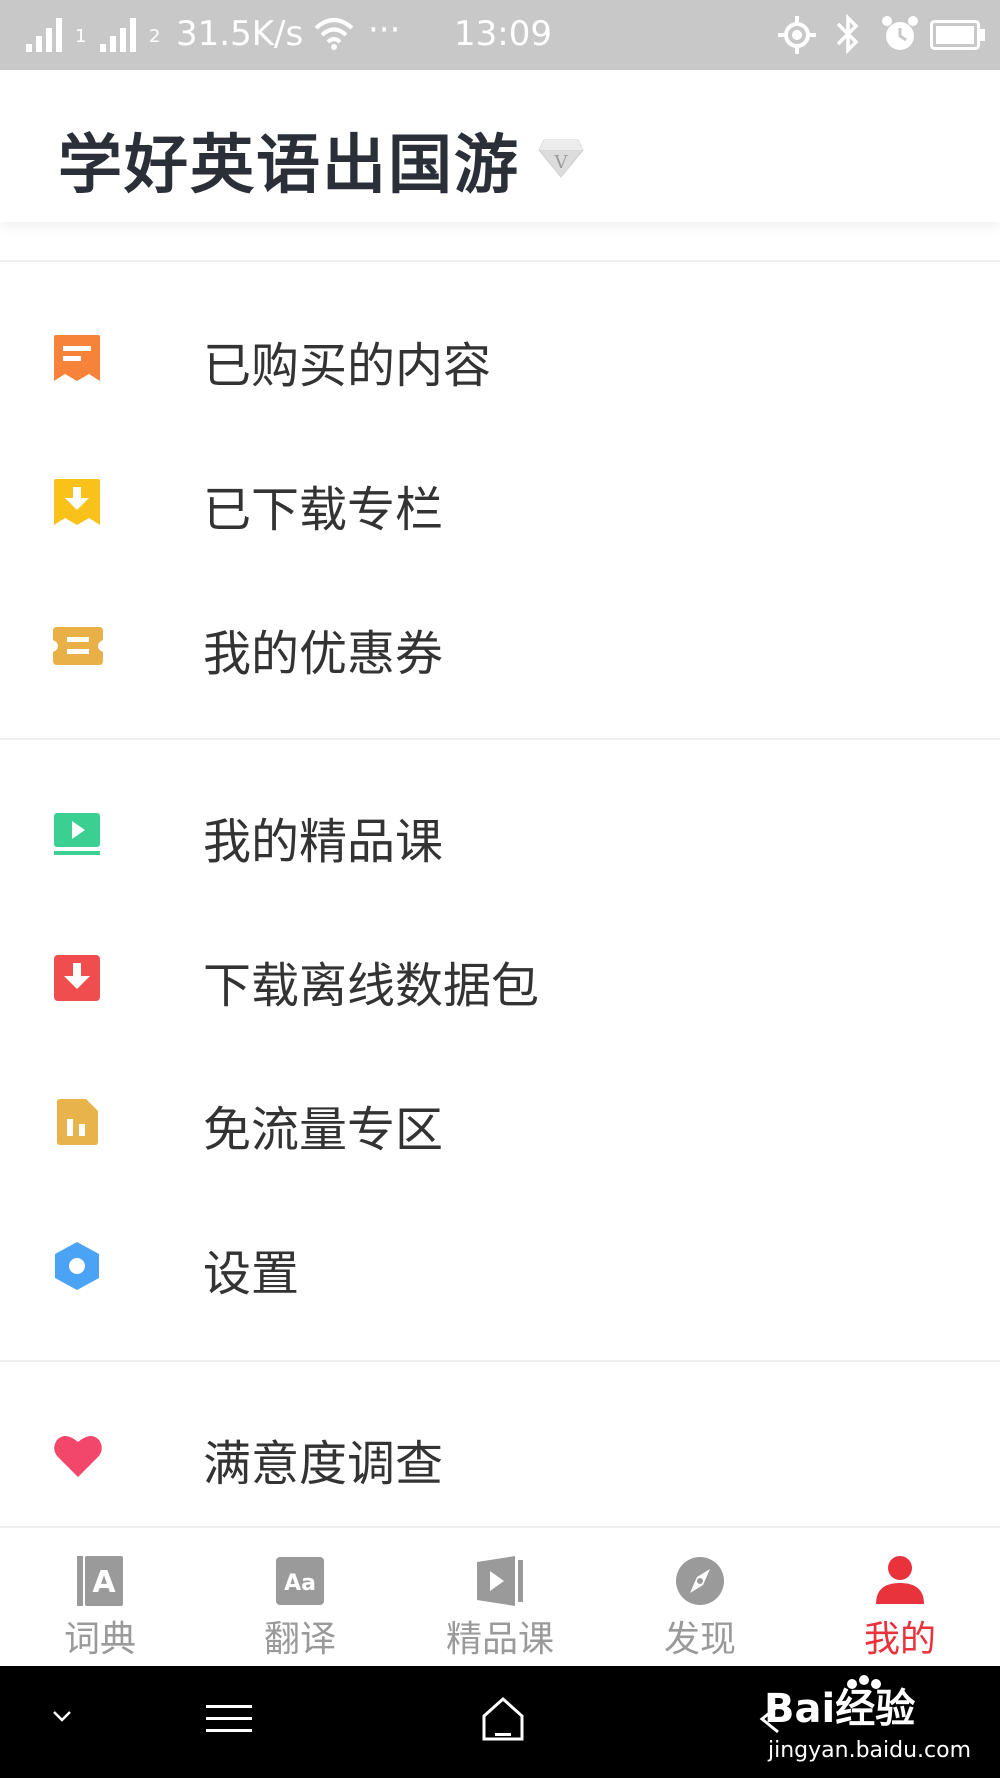 This screenshot has height=1778, width=1000. Describe the element at coordinates (229, 1719) in the screenshot. I see `menu-icon` at that location.